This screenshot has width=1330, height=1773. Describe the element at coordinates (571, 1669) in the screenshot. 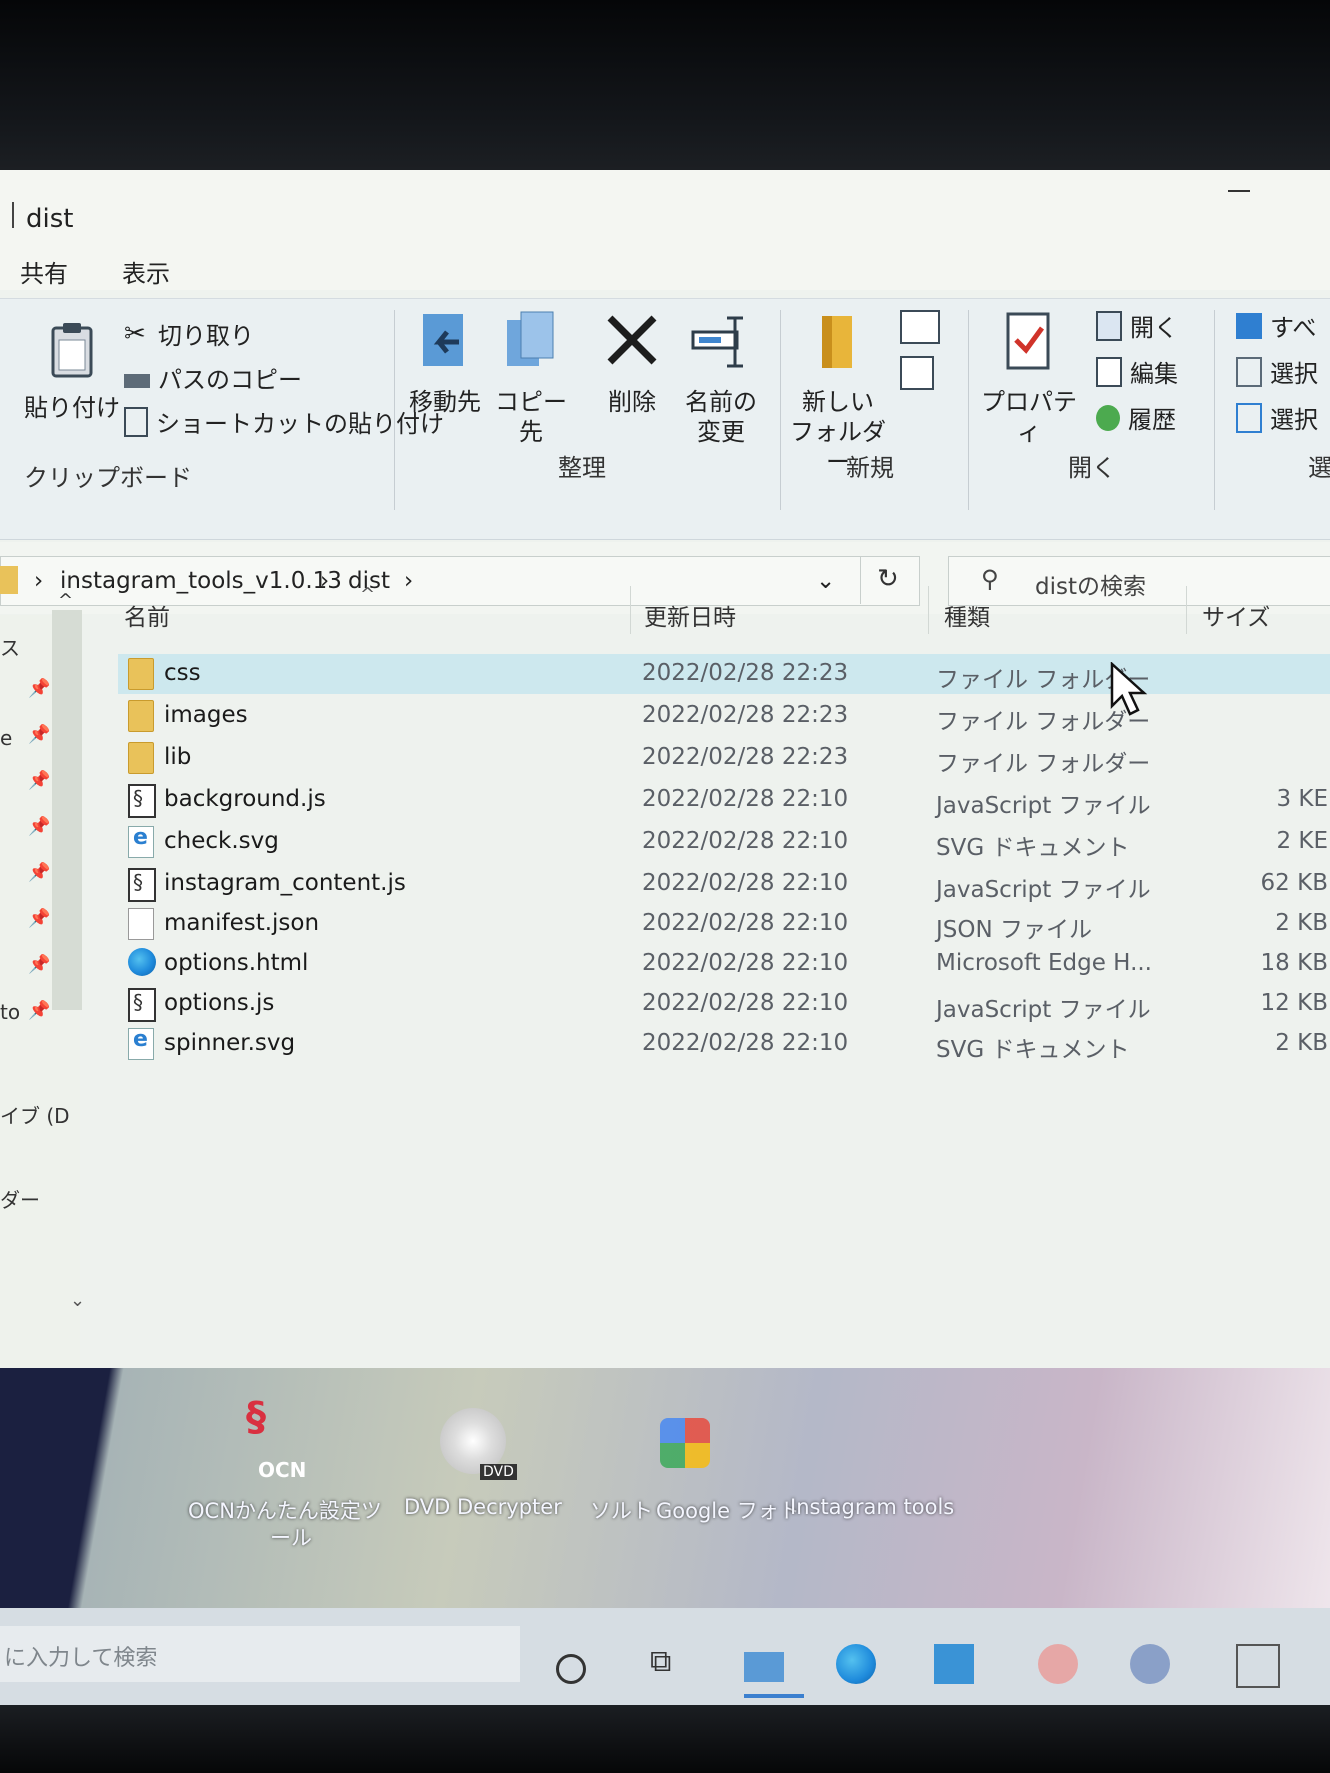

I see `cortana-icon` at that location.